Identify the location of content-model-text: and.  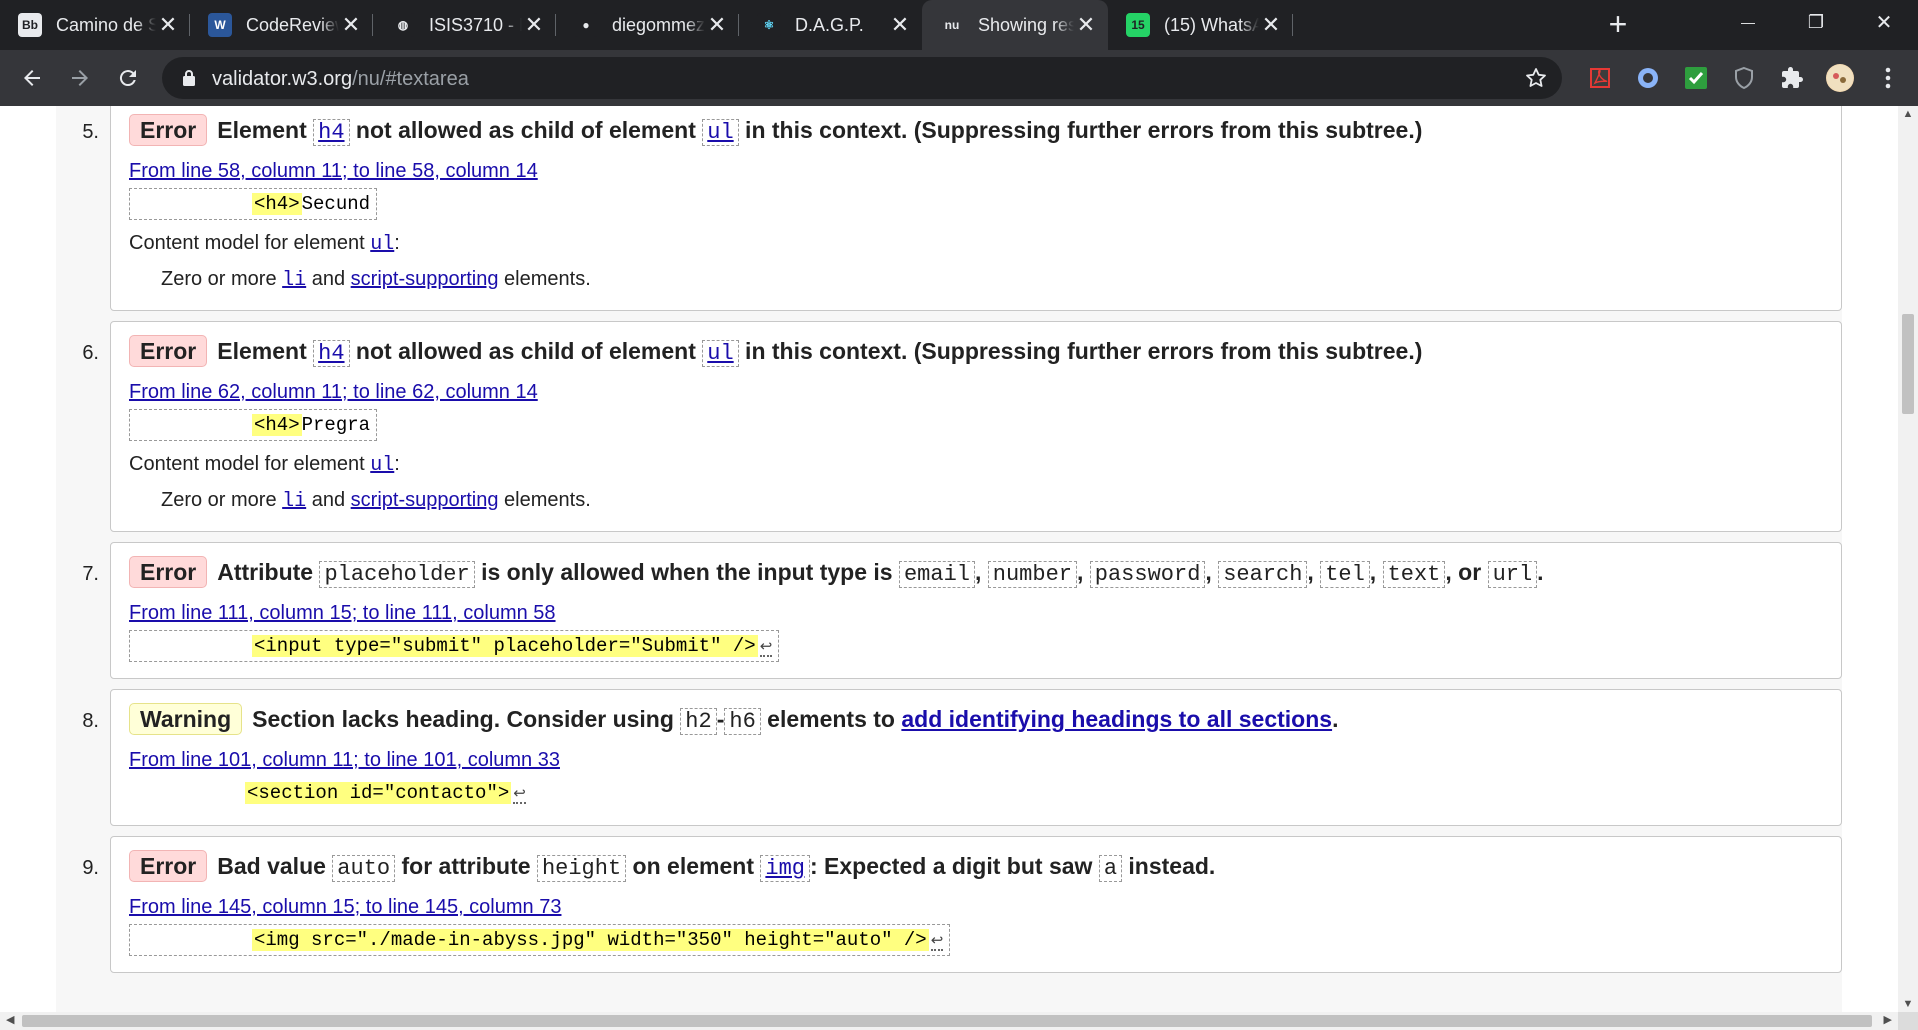
(328, 500).